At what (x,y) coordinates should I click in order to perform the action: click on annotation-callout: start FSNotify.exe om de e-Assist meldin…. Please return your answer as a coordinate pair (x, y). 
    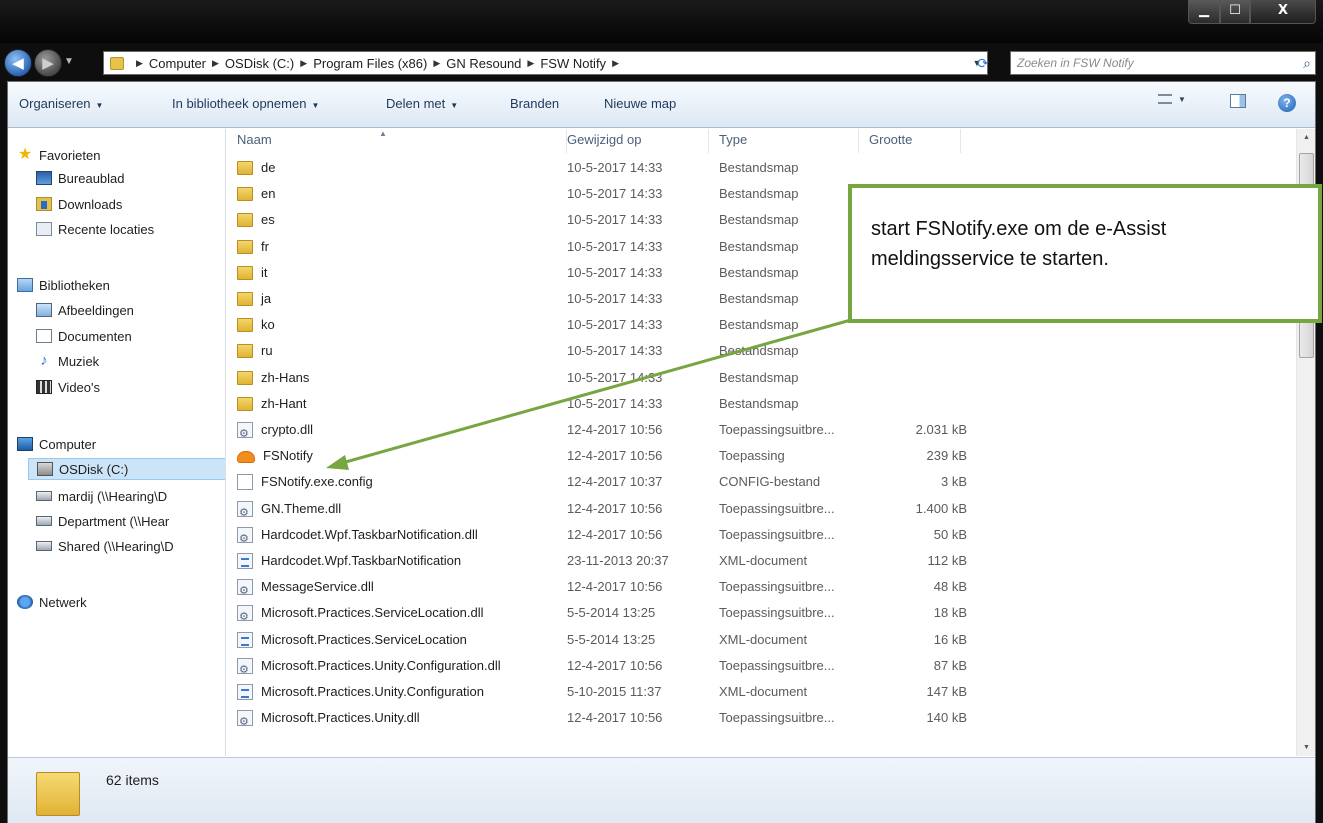
    Looking at the image, I should click on (1085, 253).